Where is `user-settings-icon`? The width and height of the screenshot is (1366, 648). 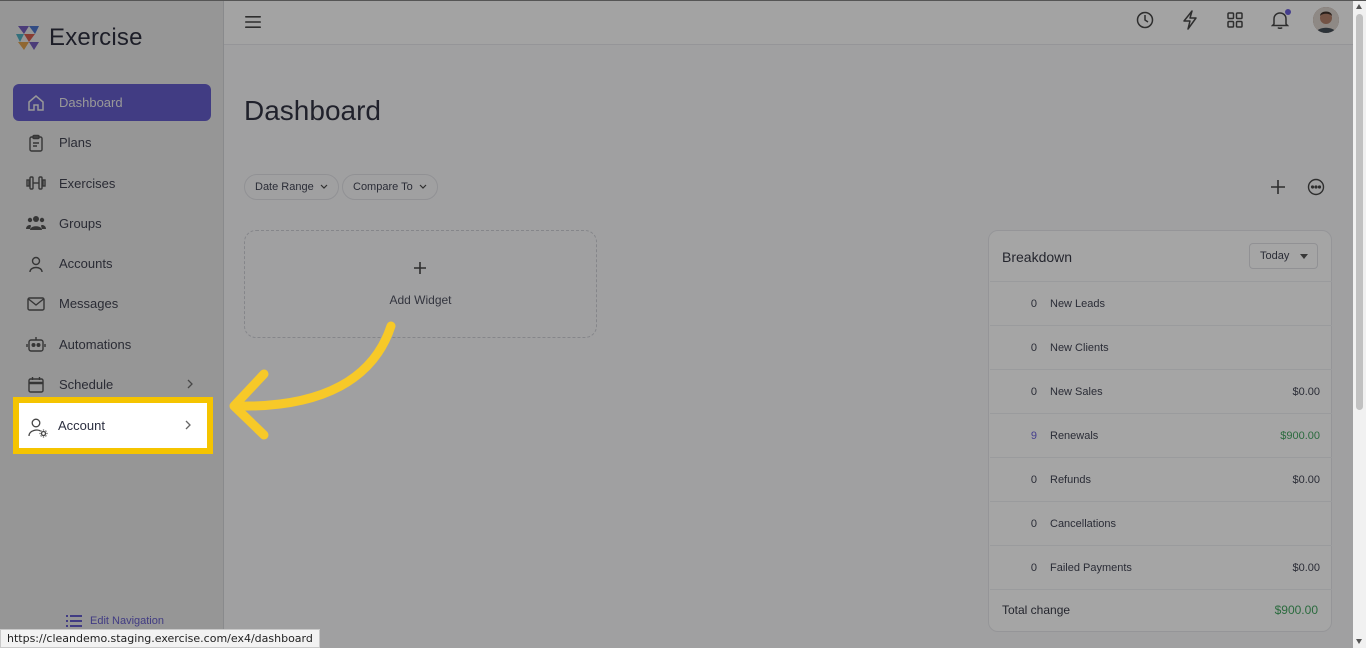 user-settings-icon is located at coordinates (38, 428).